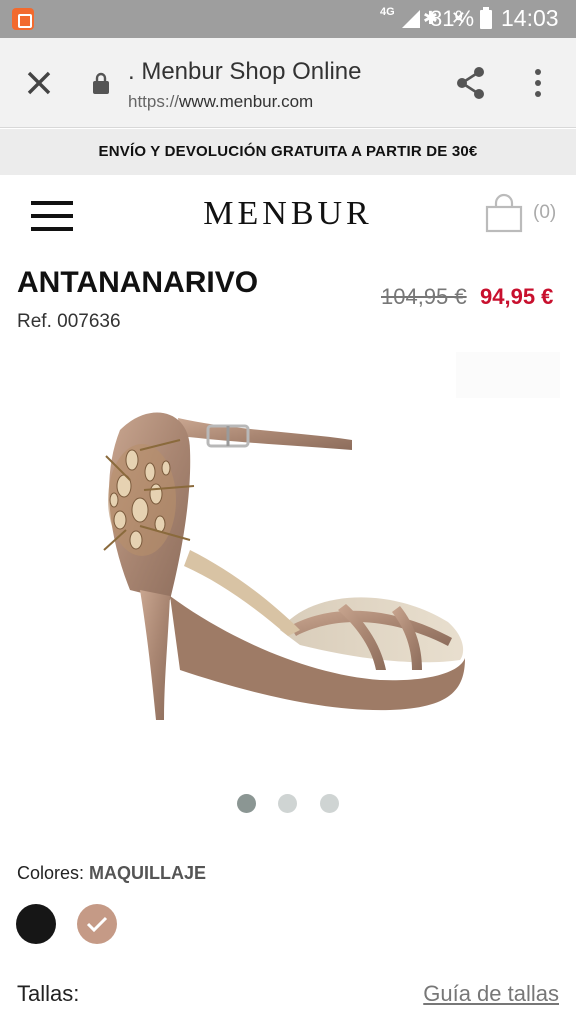 The image size is (576, 1024). I want to click on close-icon, so click(39, 83).